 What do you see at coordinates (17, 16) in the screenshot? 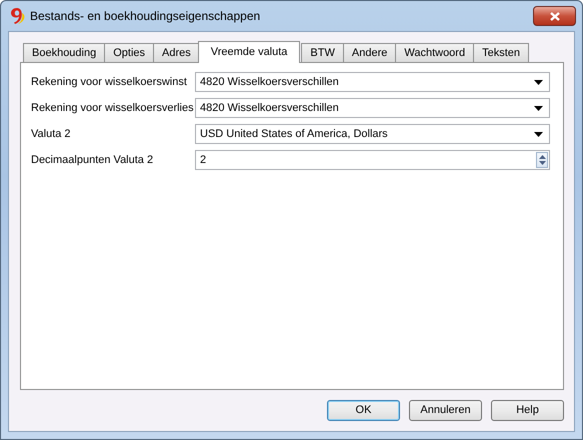
I see `app-logo-icon` at bounding box center [17, 16].